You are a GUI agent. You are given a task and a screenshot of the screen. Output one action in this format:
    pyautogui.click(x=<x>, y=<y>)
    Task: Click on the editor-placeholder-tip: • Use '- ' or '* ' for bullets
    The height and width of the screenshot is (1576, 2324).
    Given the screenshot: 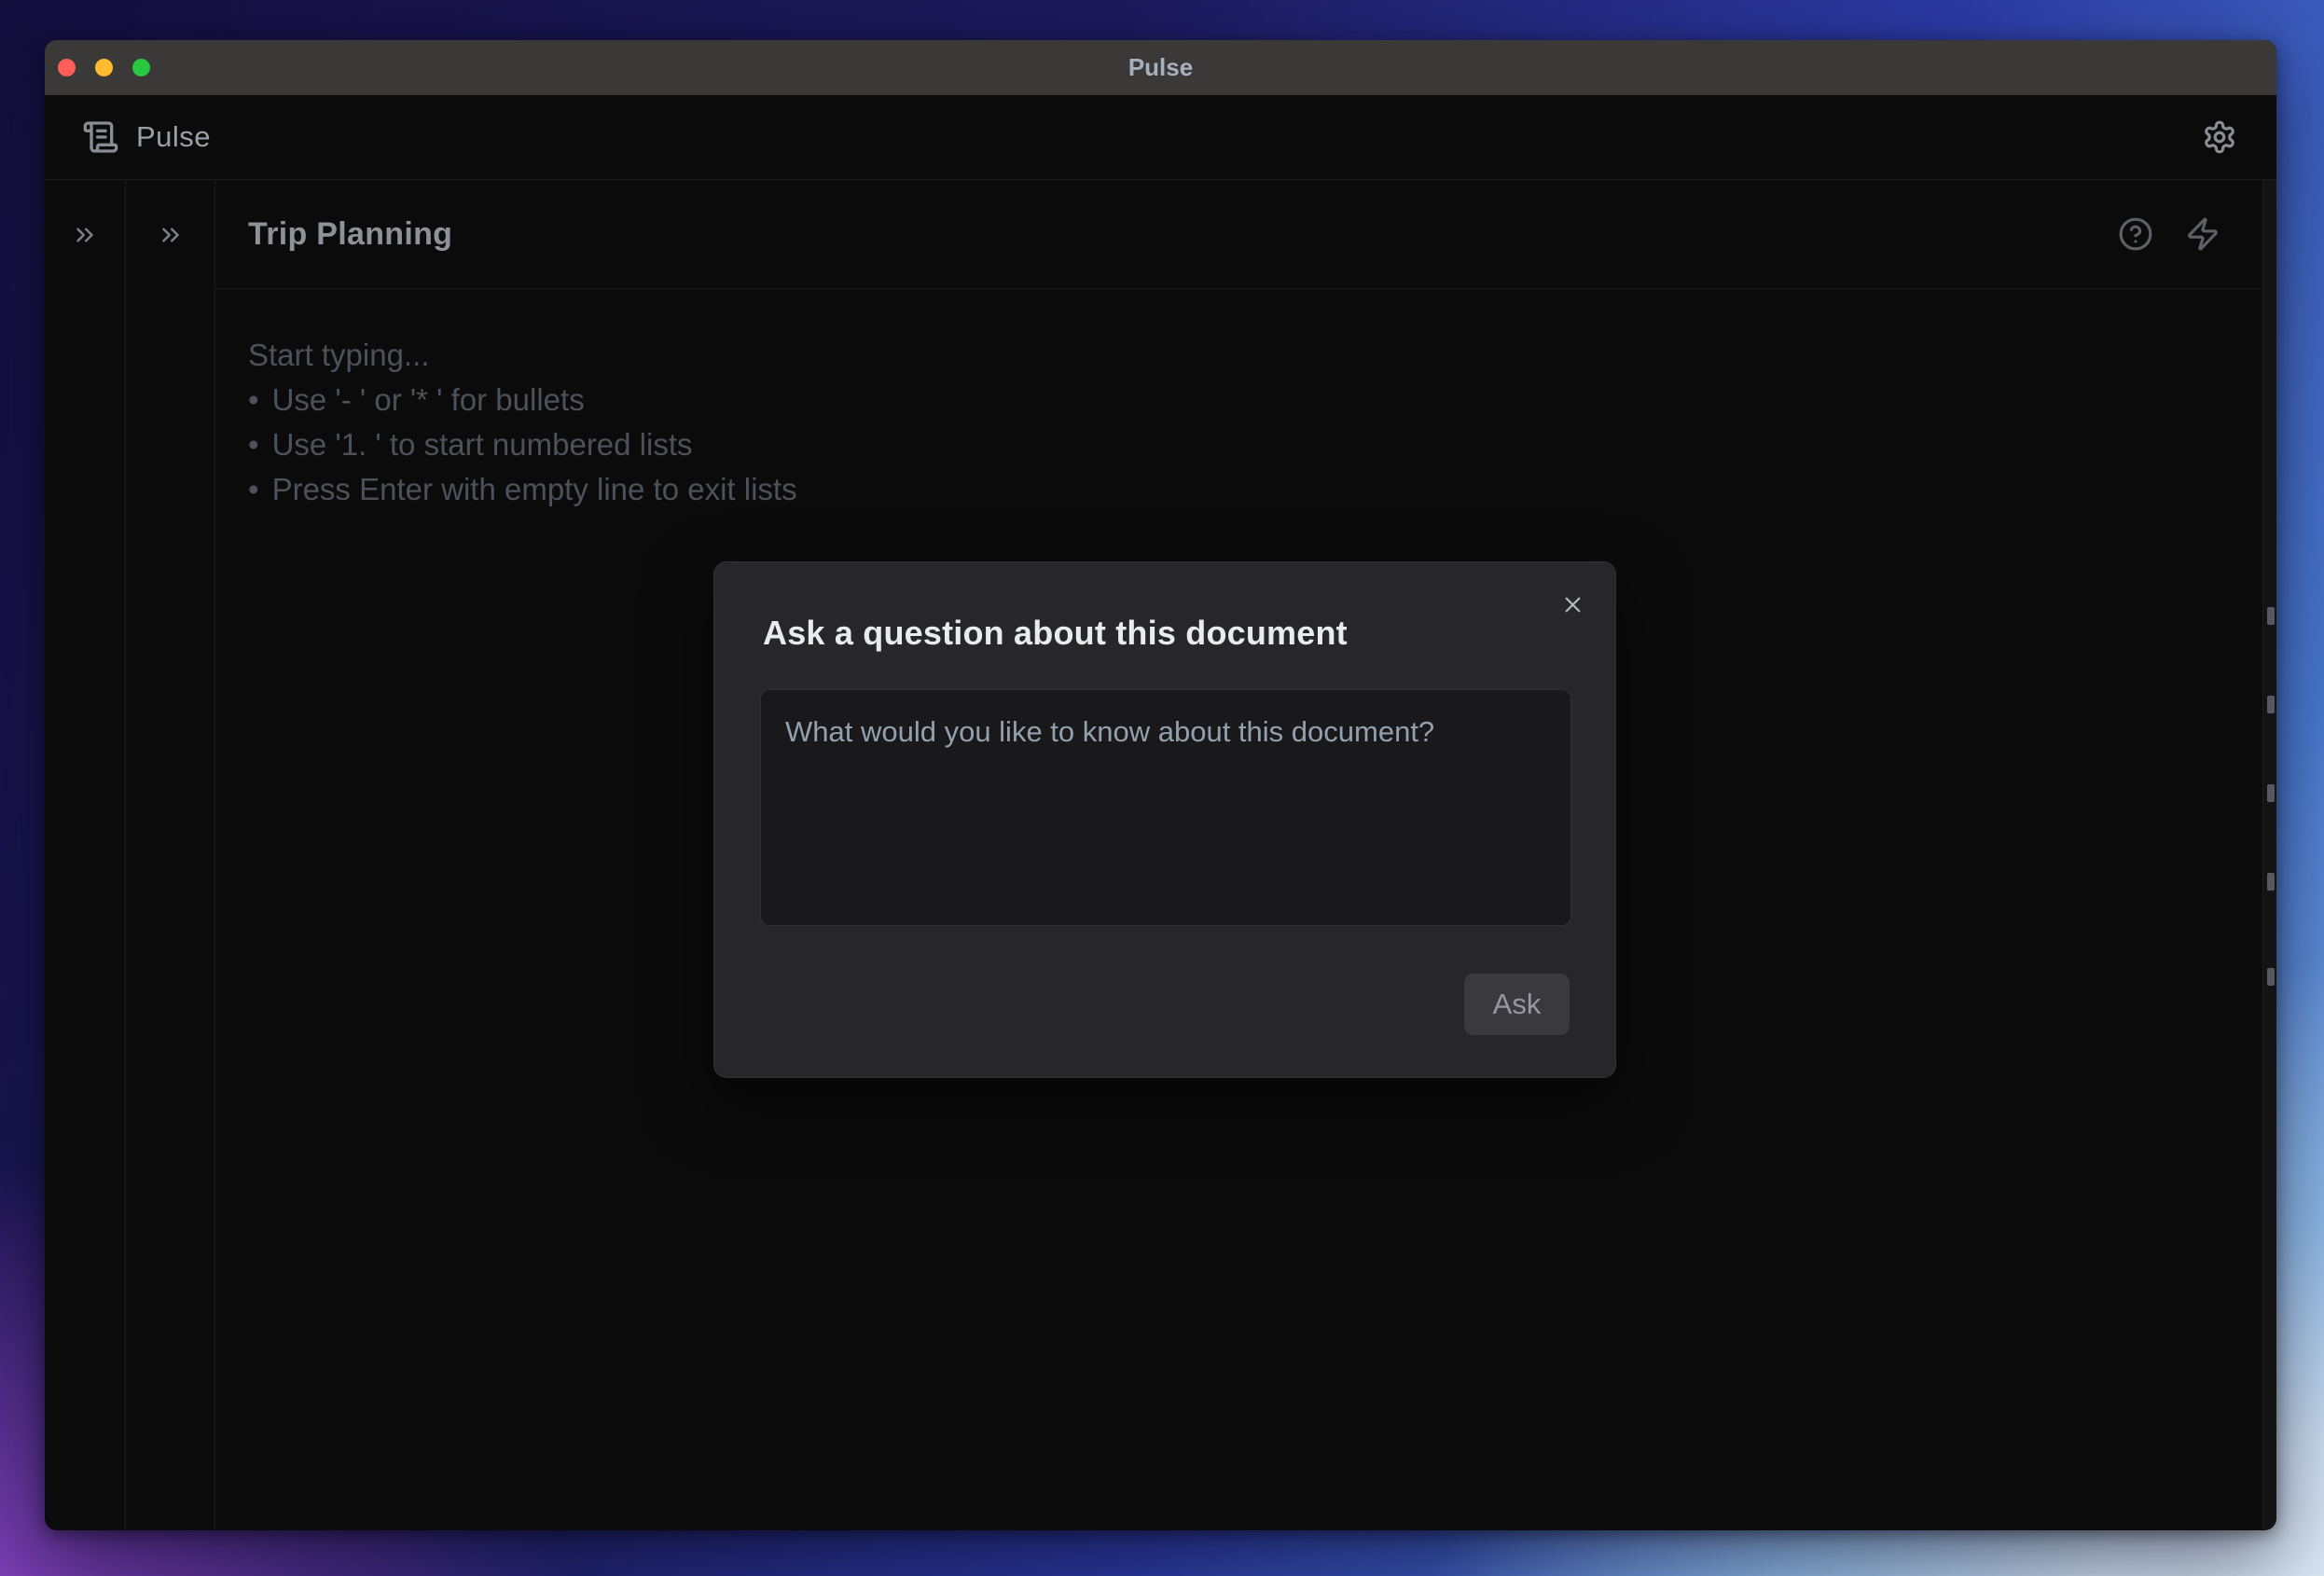 What is the action you would take?
    pyautogui.click(x=416, y=399)
    